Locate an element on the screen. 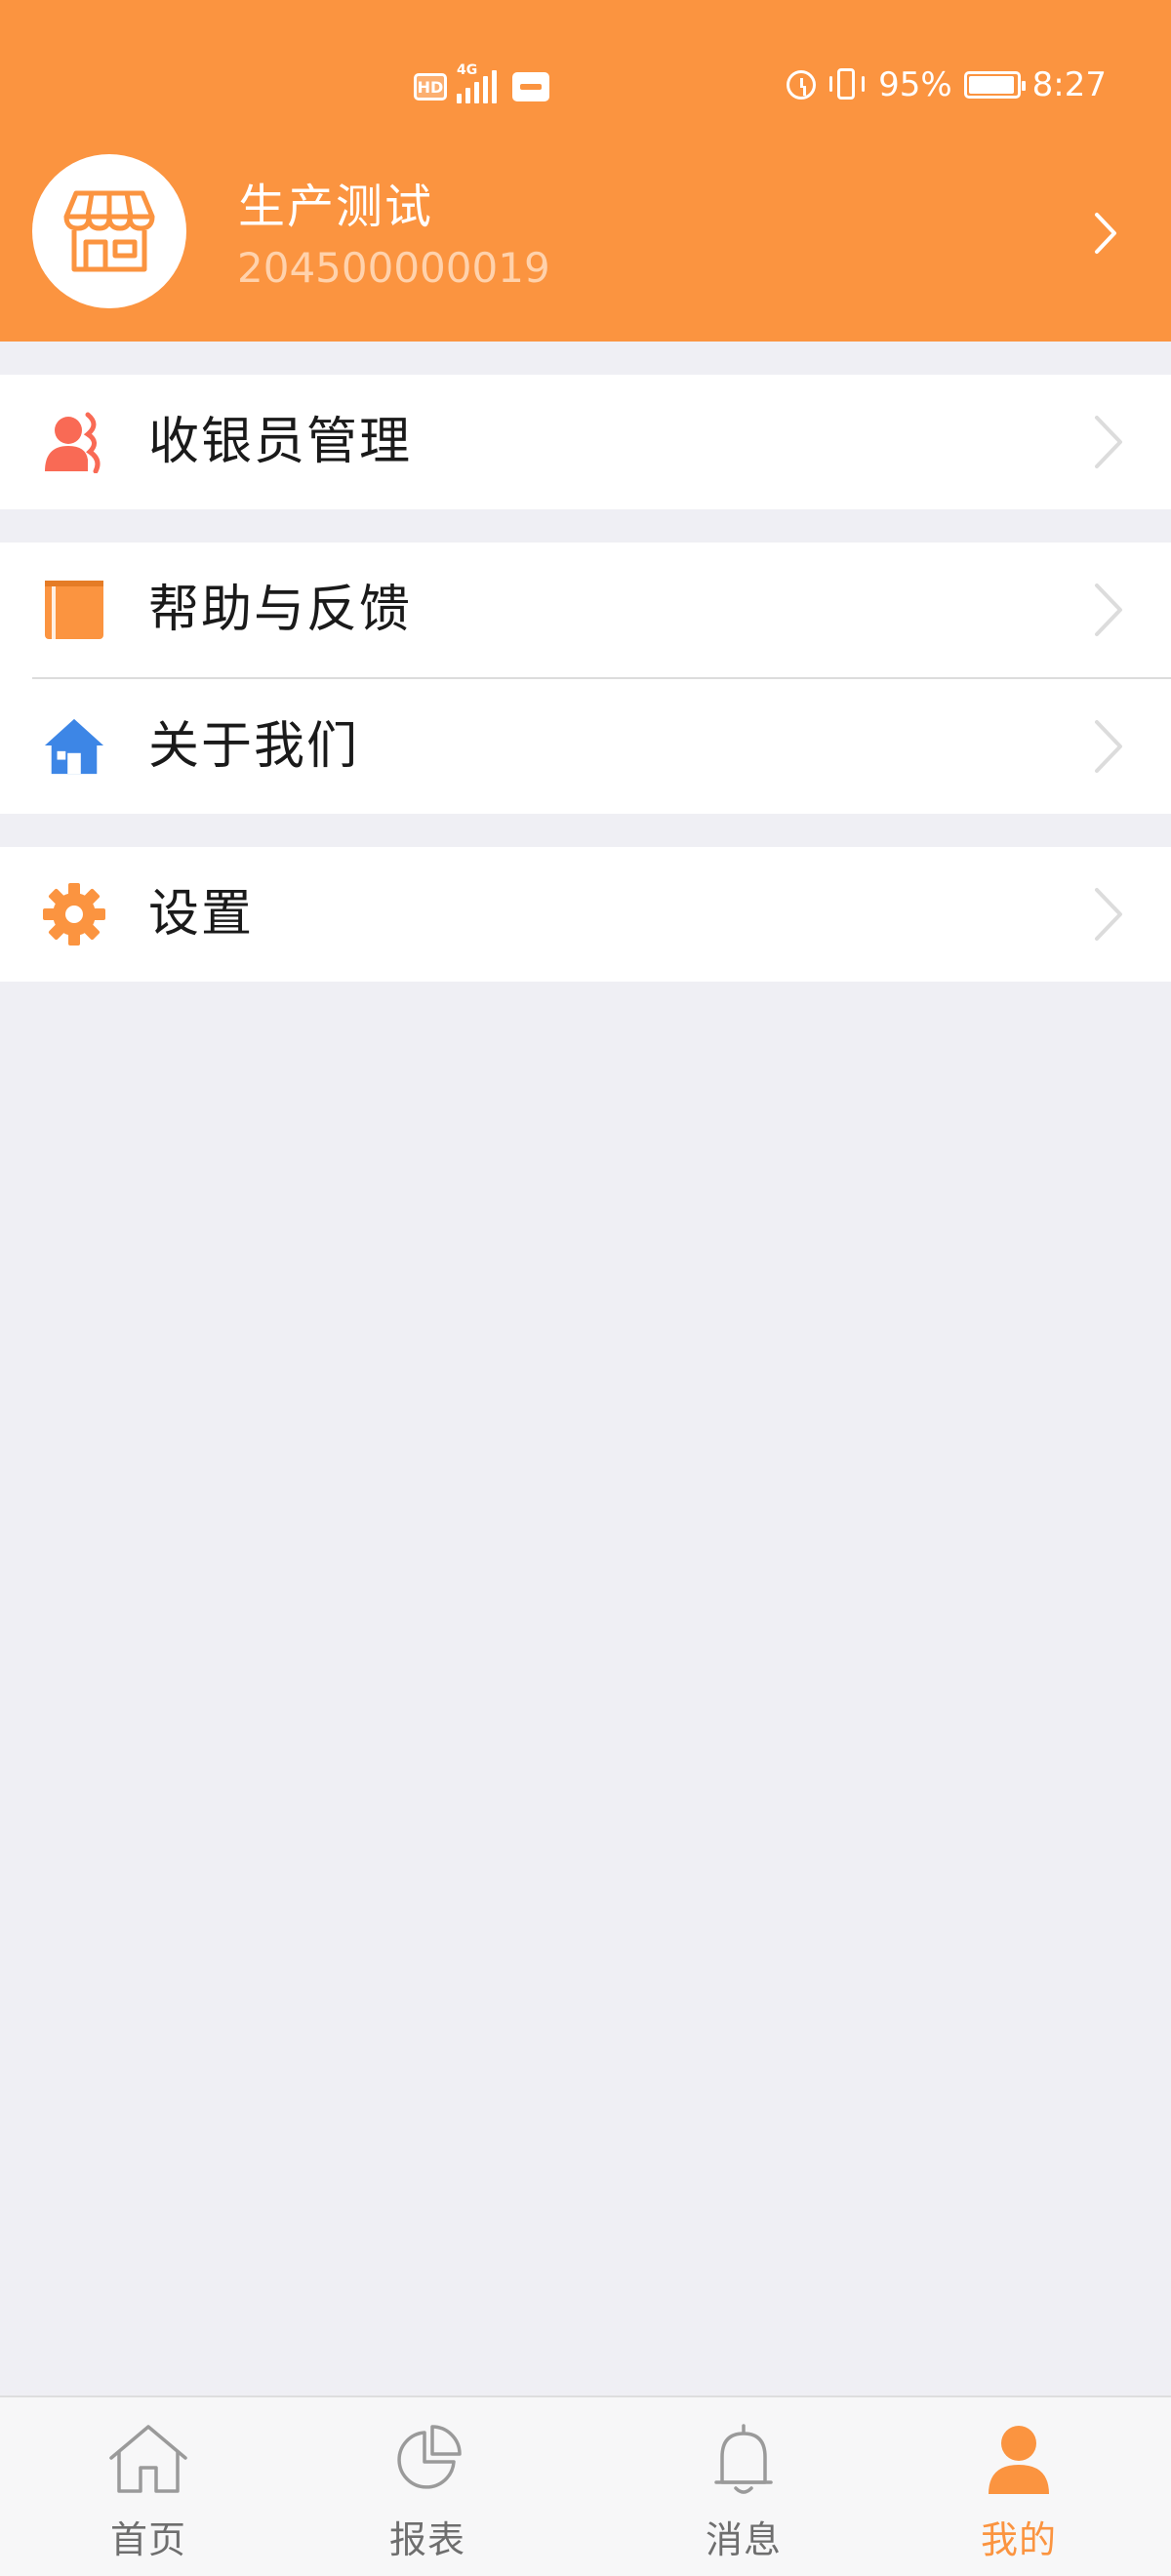 This screenshot has height=2576, width=1171. store-icon is located at coordinates (109, 231).